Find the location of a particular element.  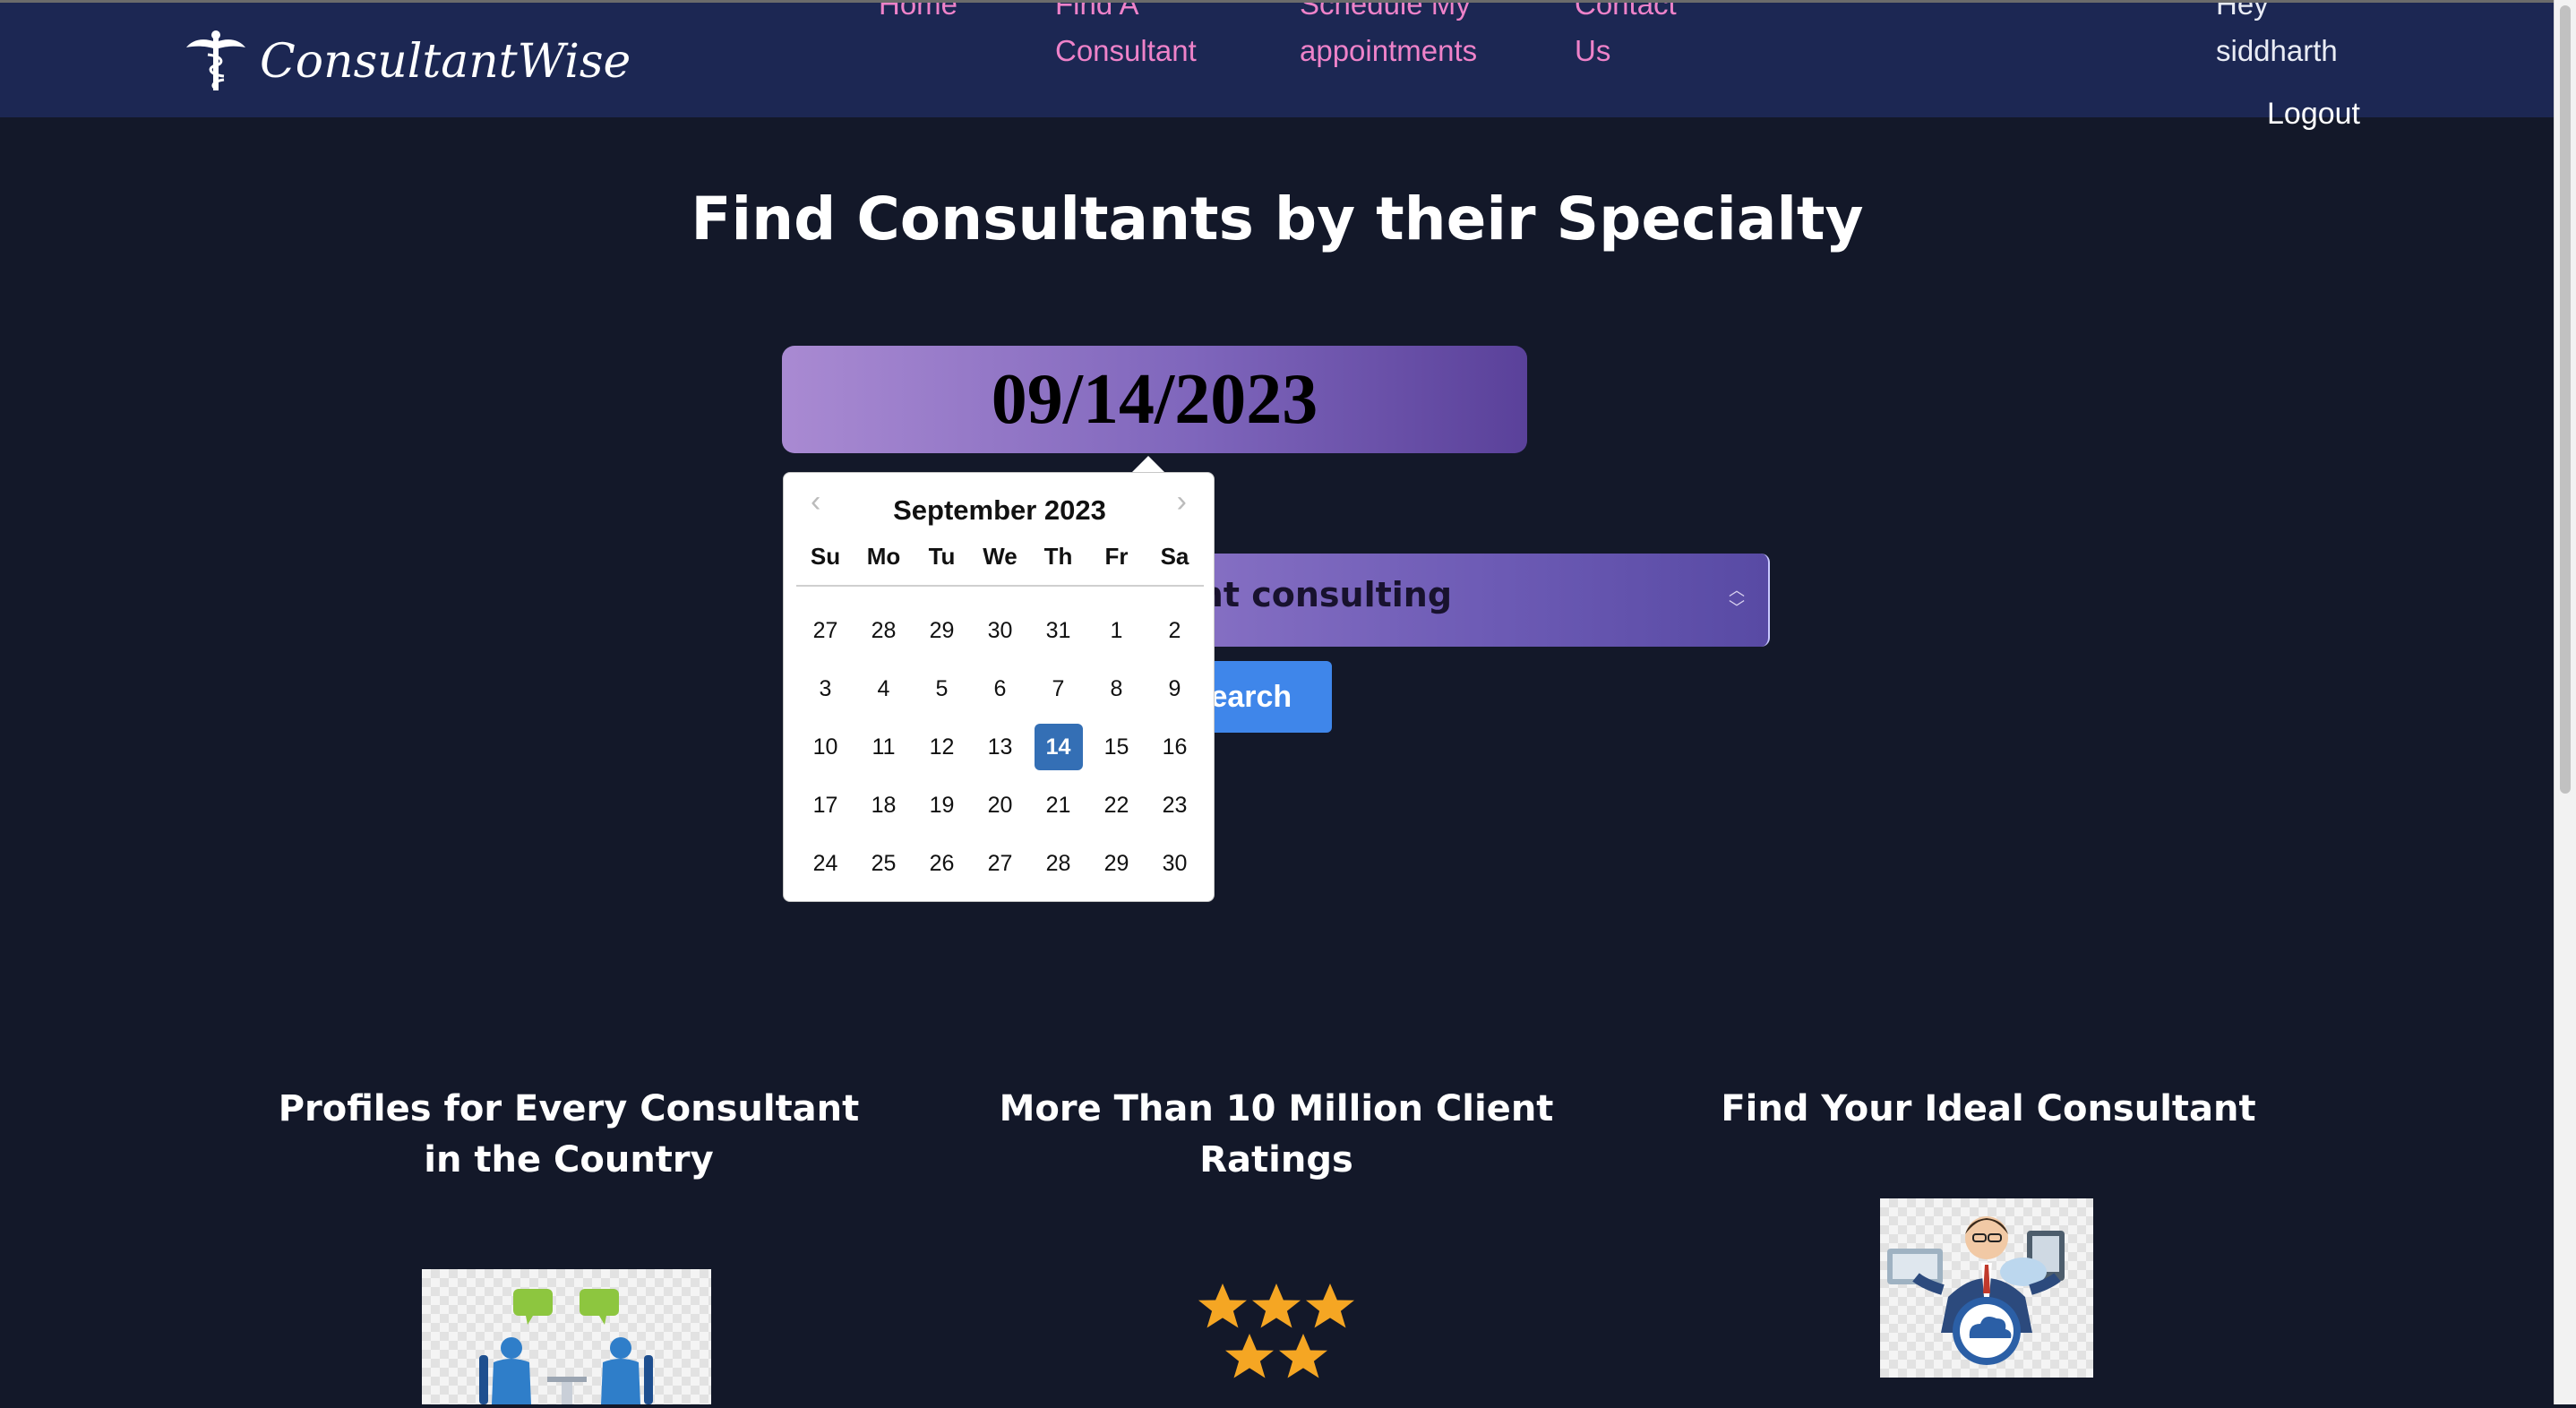

weekday-label: Sa is located at coordinates (1174, 556).